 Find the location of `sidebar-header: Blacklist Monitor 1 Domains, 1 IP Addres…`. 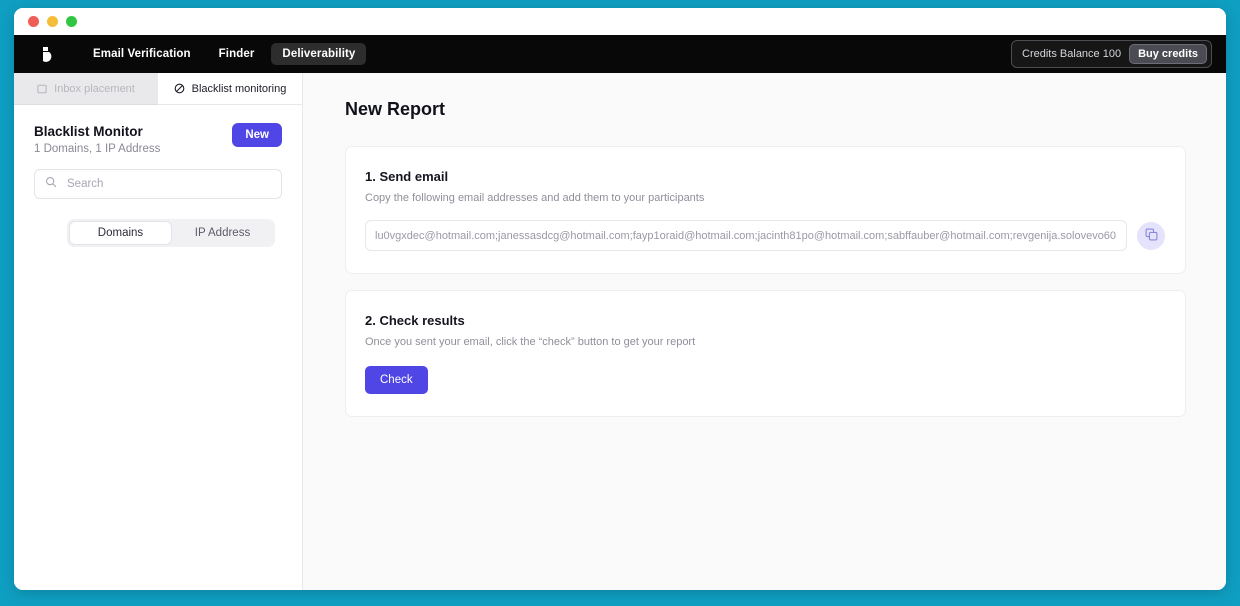

sidebar-header: Blacklist Monitor 1 Domains, 1 IP Addres… is located at coordinates (158, 130).